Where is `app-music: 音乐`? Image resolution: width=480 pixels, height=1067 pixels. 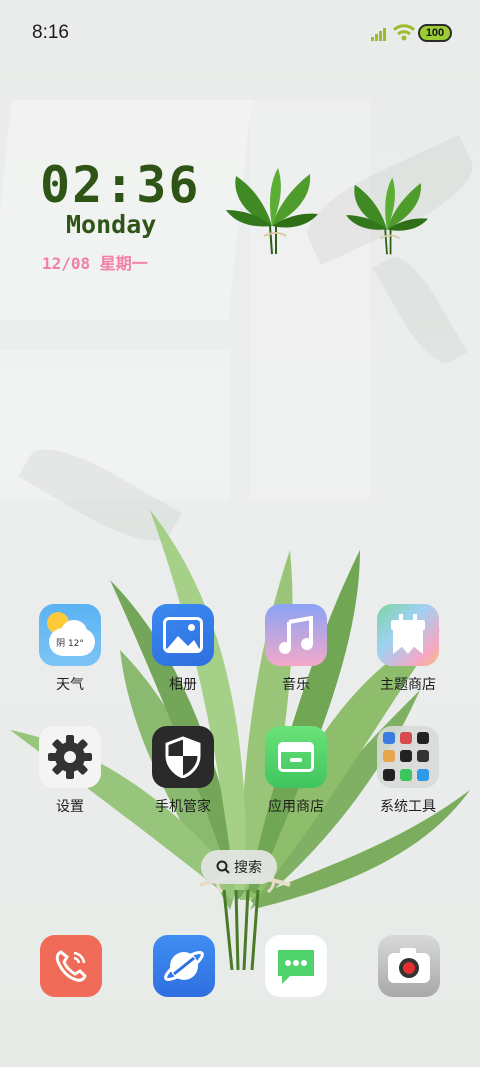
app-music: 音乐 is located at coordinates (296, 649).